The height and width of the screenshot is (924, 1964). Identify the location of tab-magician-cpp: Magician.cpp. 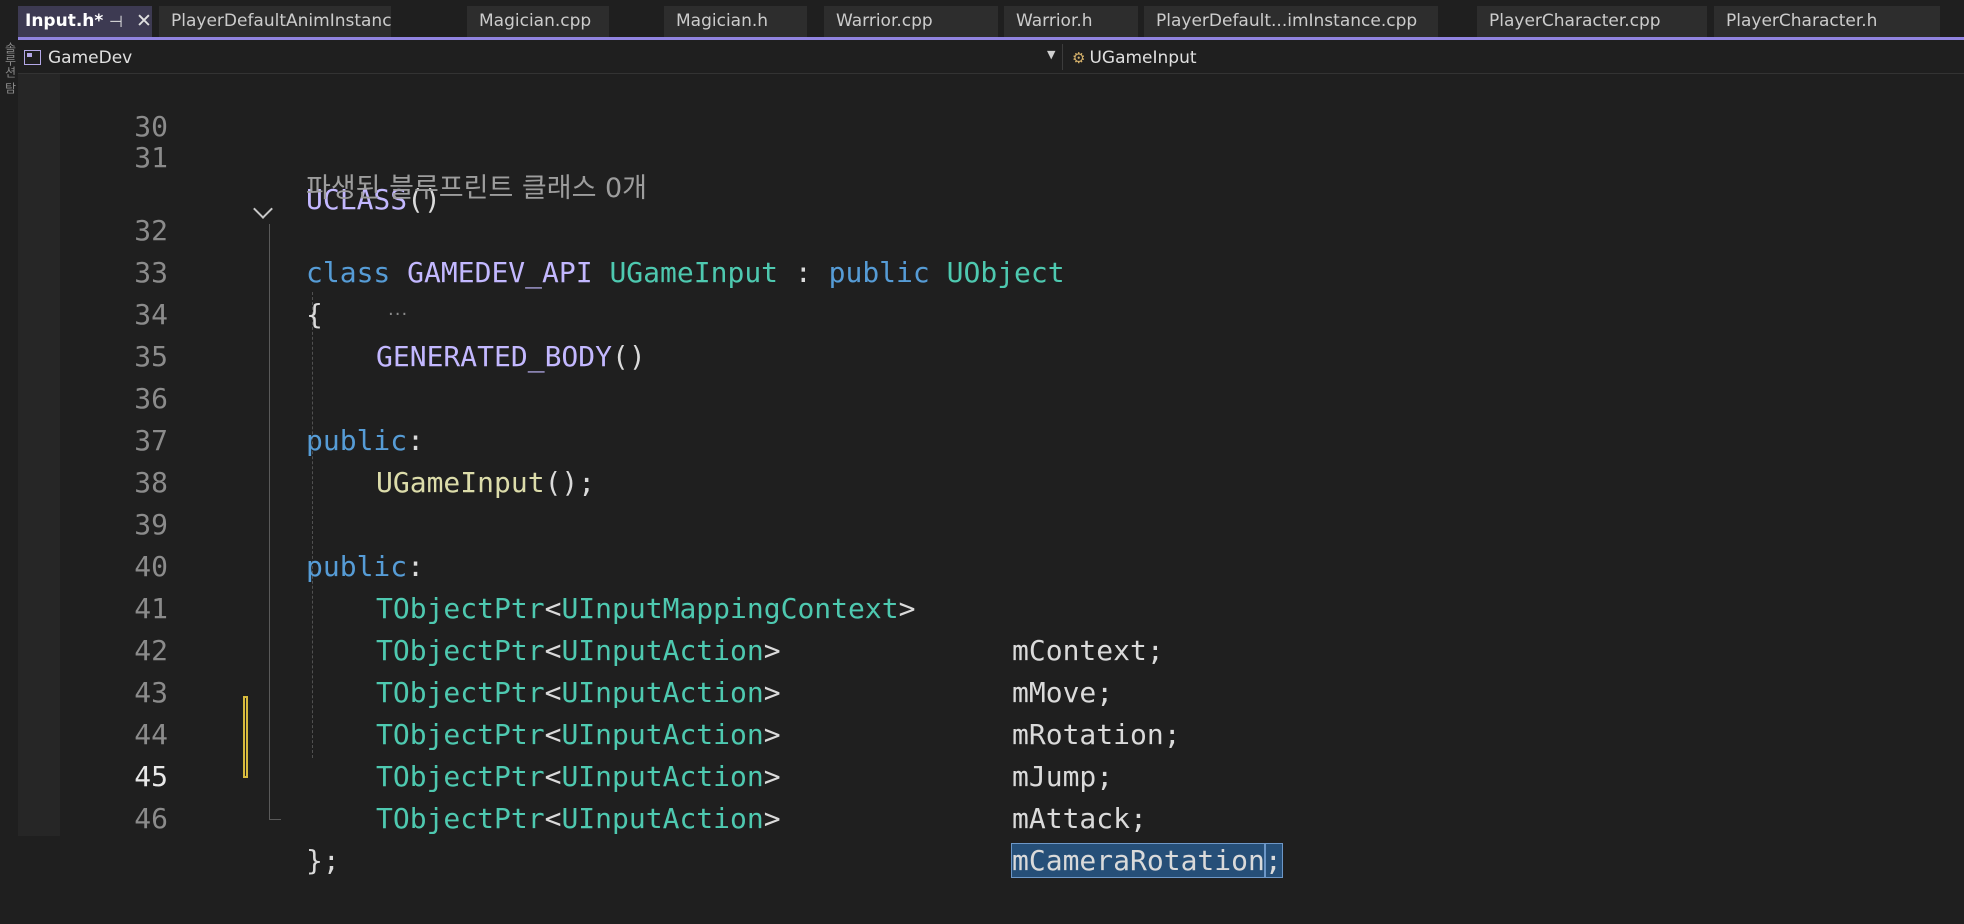
(538, 21).